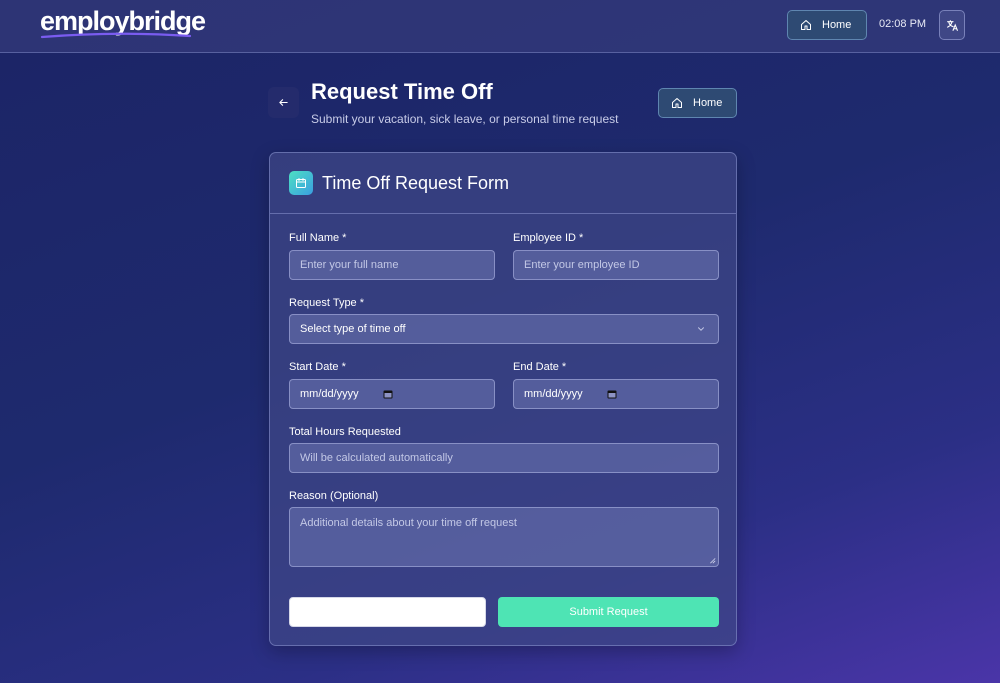  Describe the element at coordinates (345, 432) in the screenshot. I see `total-hours-label: Total Hours Requested` at that location.